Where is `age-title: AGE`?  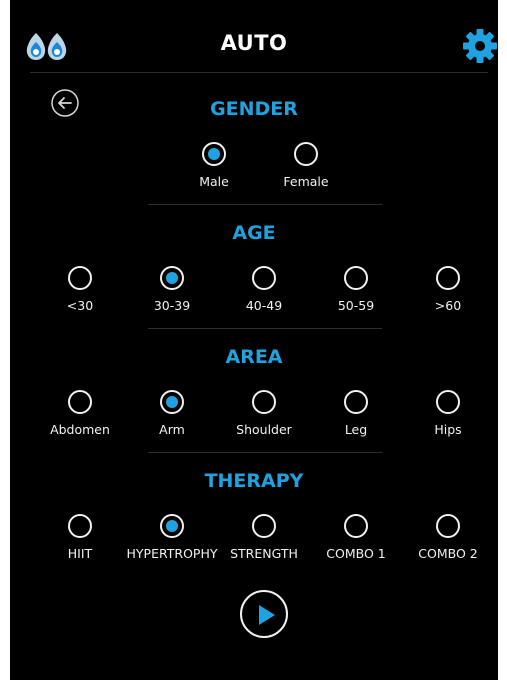 age-title: AGE is located at coordinates (254, 233).